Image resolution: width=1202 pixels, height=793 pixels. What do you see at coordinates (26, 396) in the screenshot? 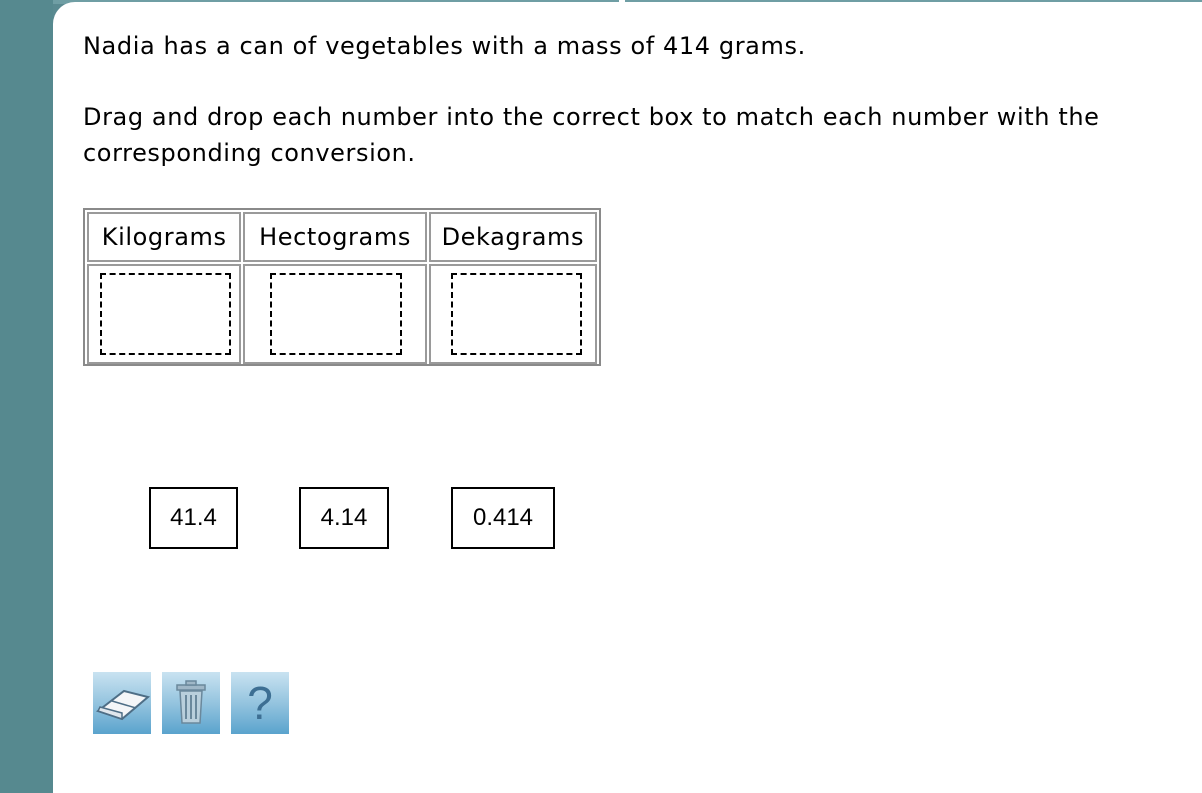
I see `left-rail` at bounding box center [26, 396].